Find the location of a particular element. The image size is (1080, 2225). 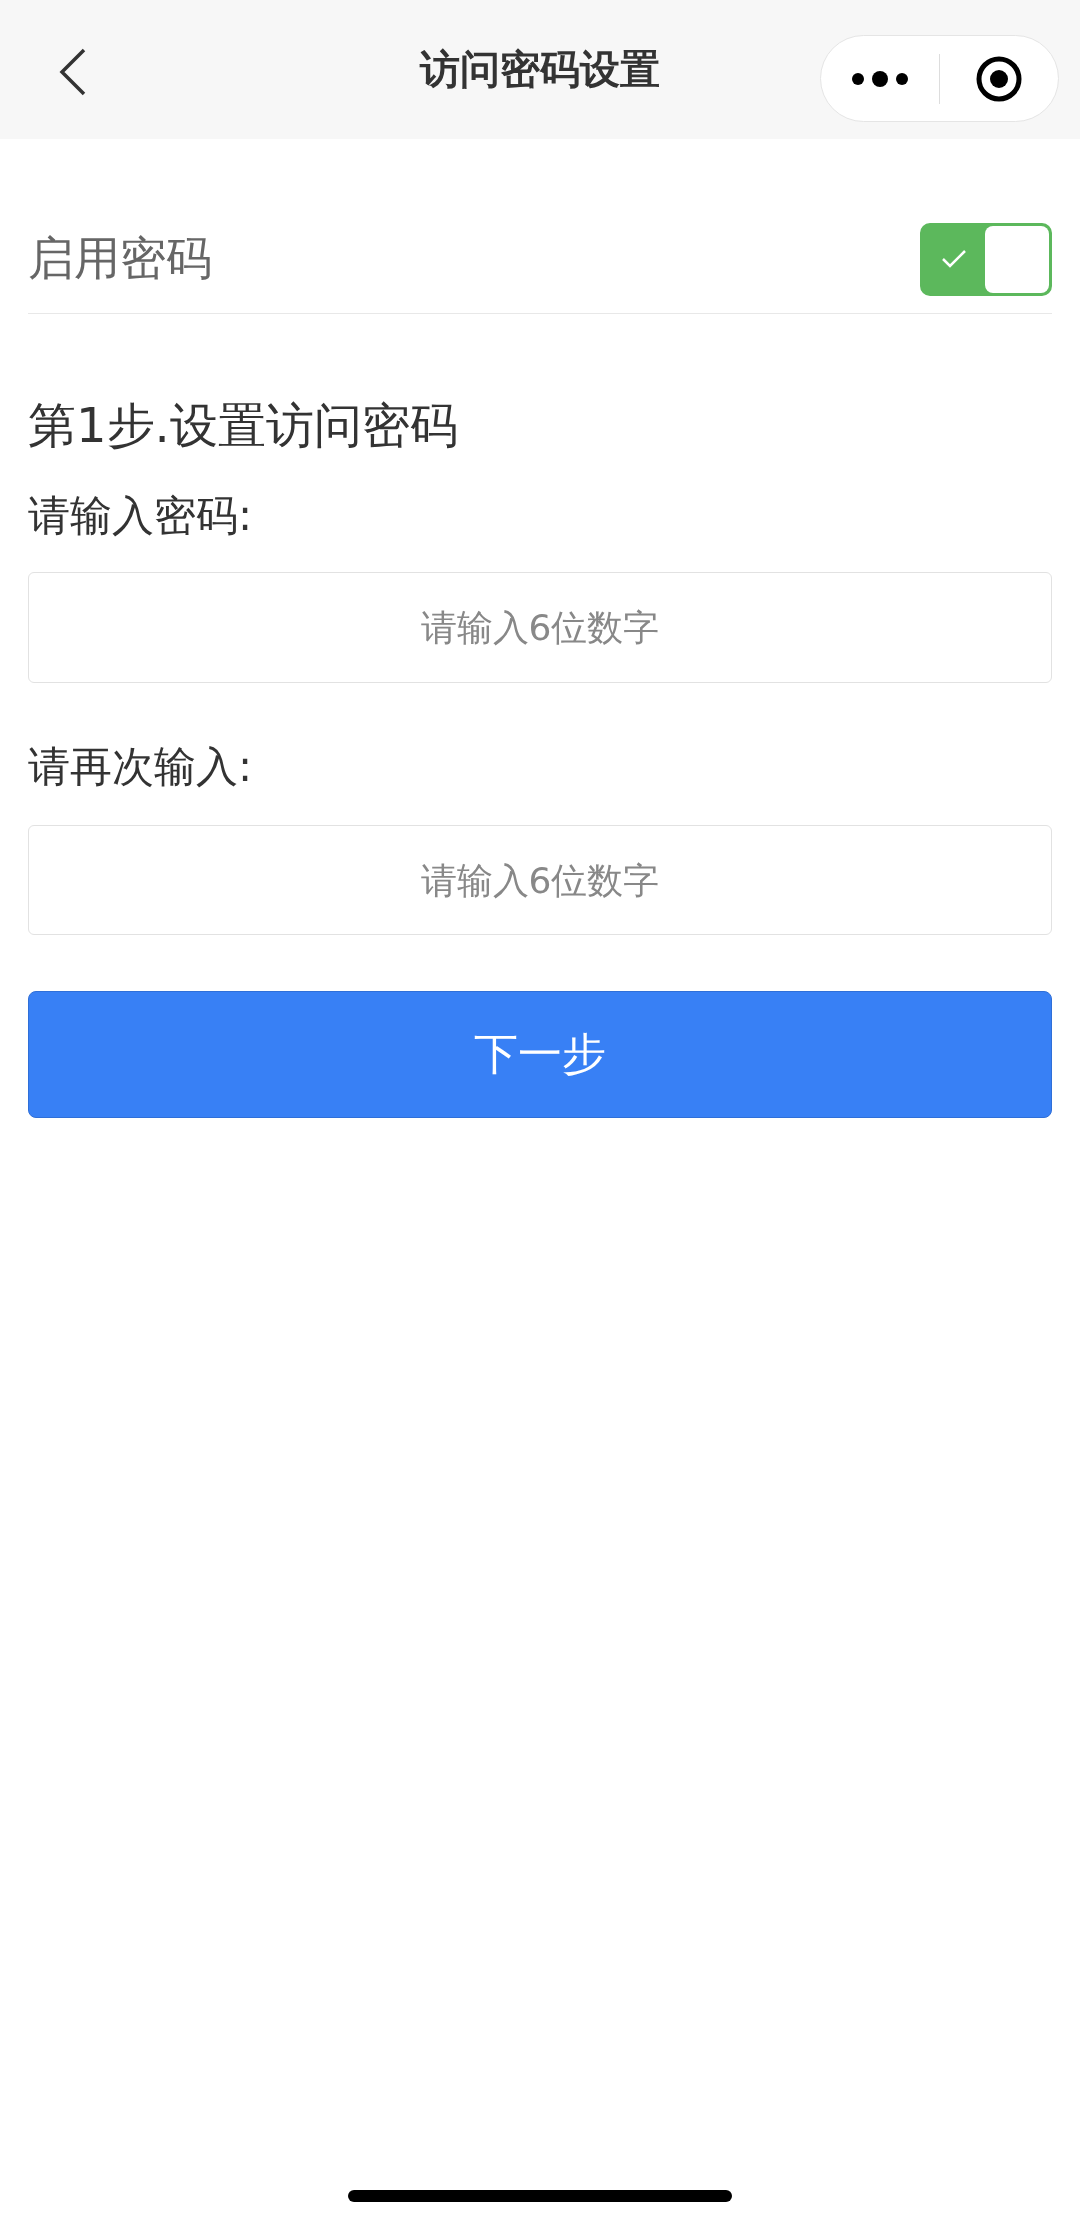

field-label: 请输入密码: is located at coordinates (141, 516).